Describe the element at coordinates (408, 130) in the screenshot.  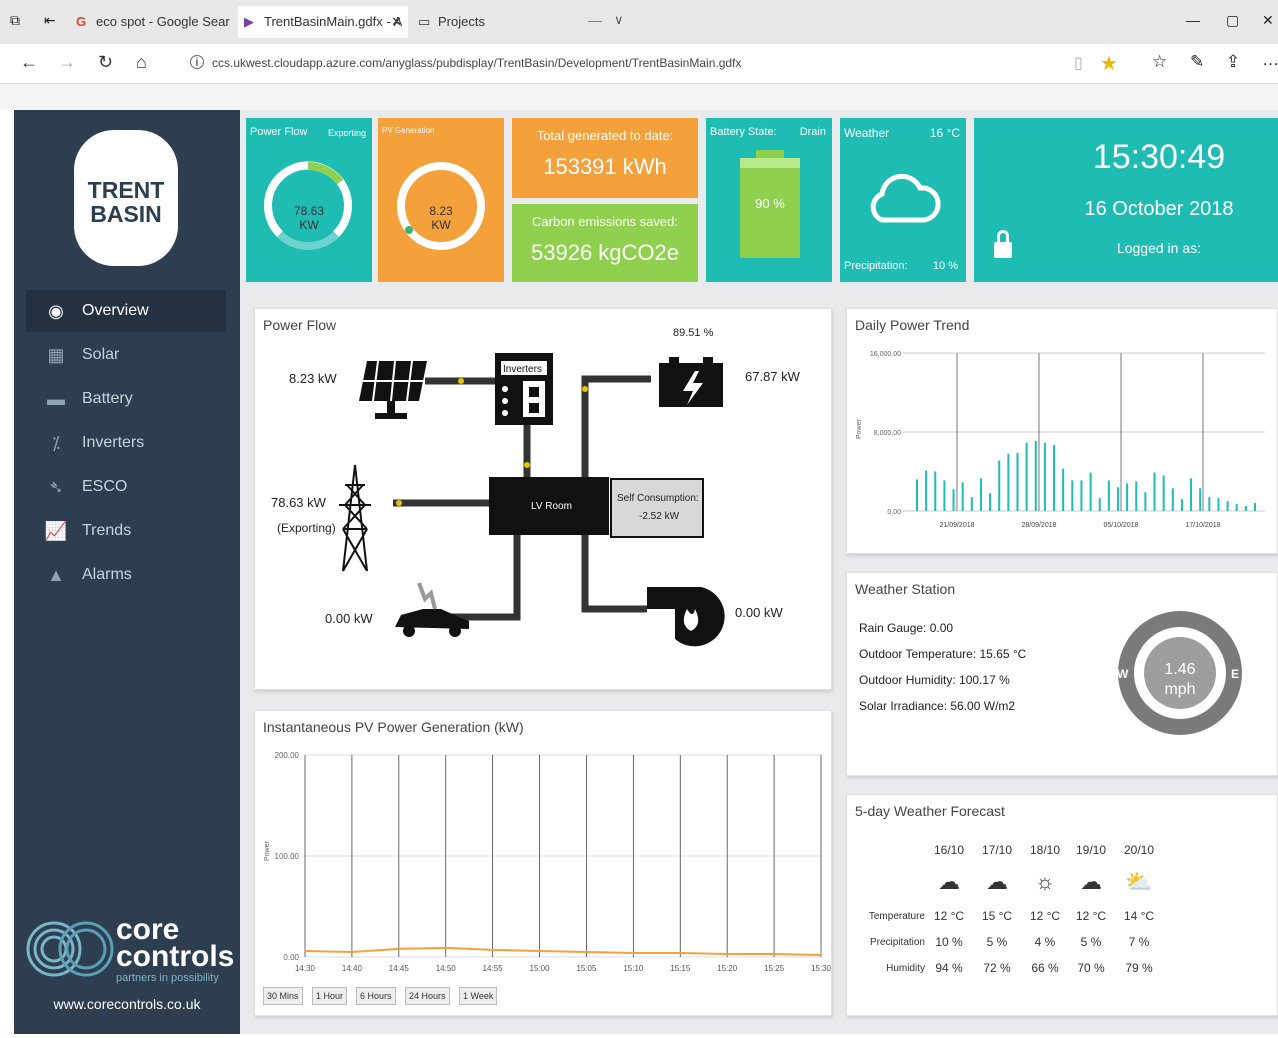
I see `tile-title: PV Generation` at that location.